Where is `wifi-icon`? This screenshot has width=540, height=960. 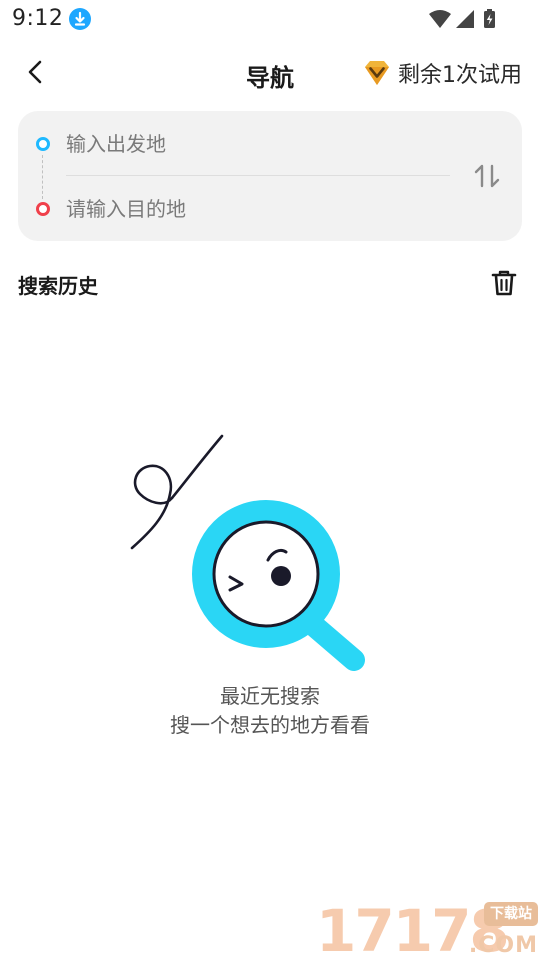 wifi-icon is located at coordinates (440, 19).